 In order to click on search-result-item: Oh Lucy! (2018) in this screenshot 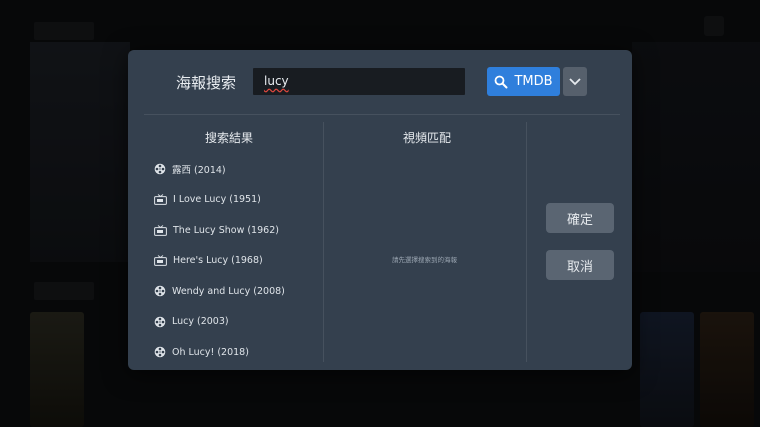, I will do `click(234, 352)`.